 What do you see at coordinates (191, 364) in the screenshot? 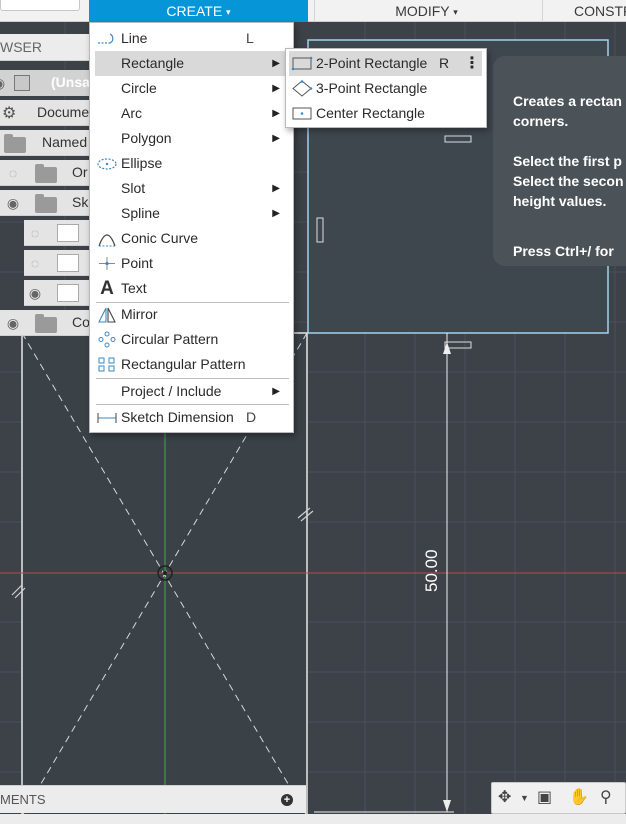
I see `menu-item-rectangular-pattern: Rectangular Pattern` at bounding box center [191, 364].